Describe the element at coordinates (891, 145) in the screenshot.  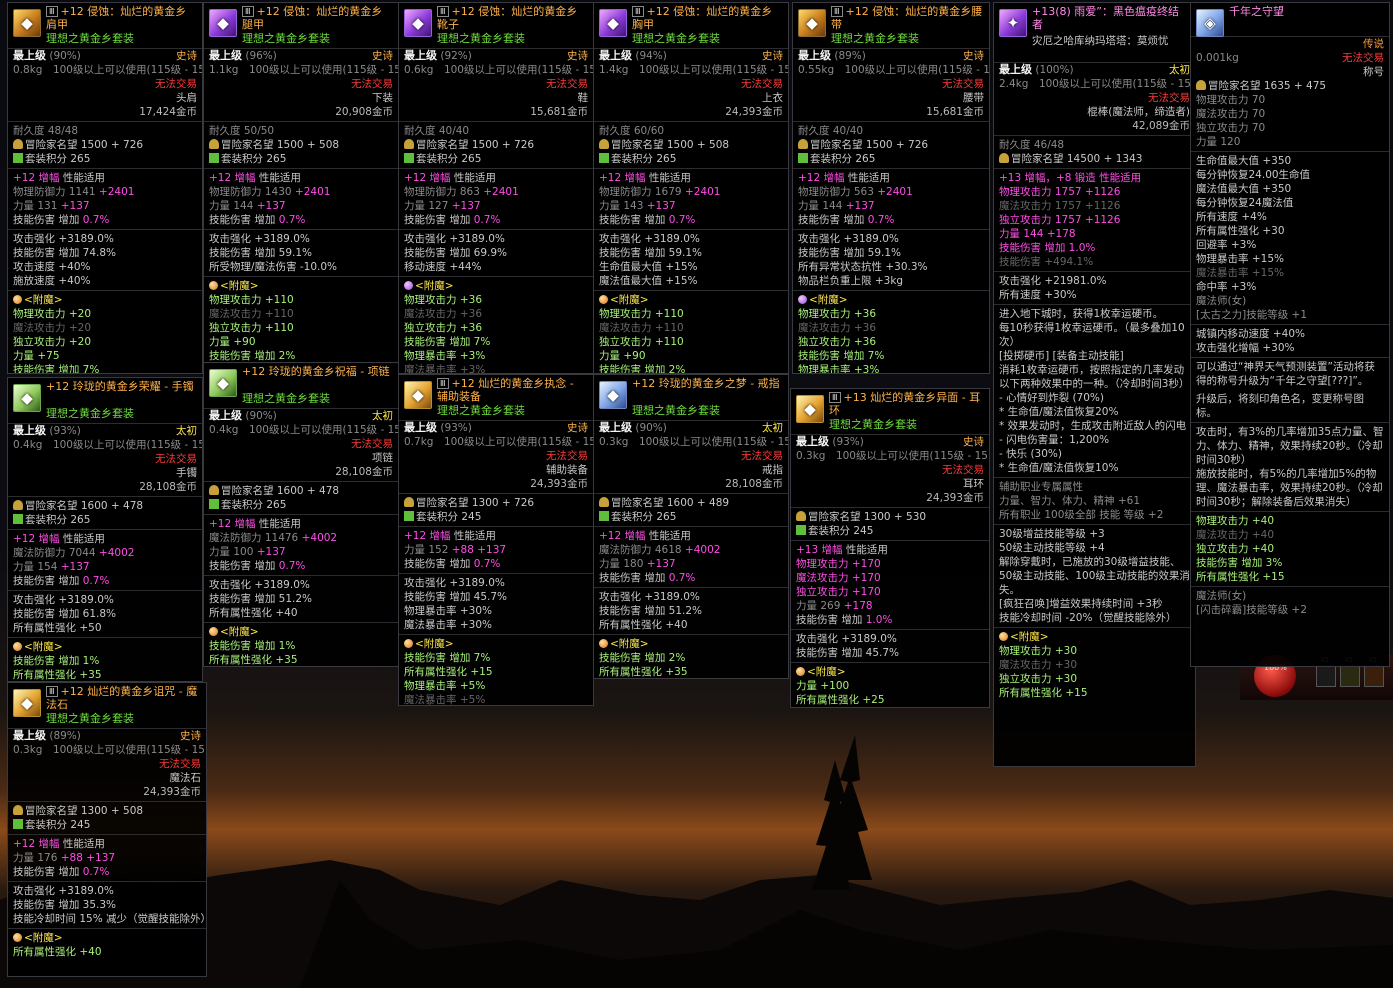
I see `belt-fame-row: 冒险家名望 1500 + 726` at that location.